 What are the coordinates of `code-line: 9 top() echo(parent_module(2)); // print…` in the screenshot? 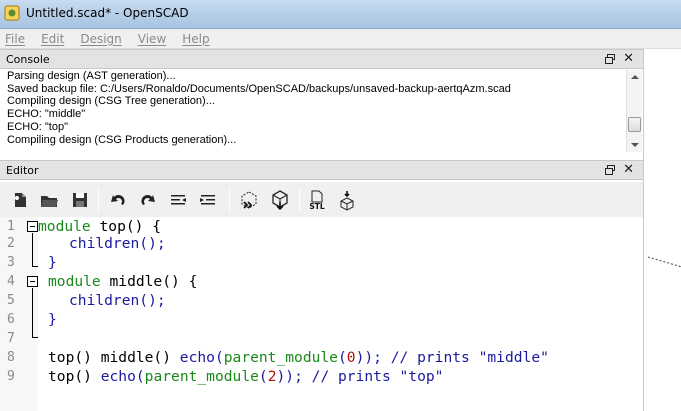 It's located at (321, 376).